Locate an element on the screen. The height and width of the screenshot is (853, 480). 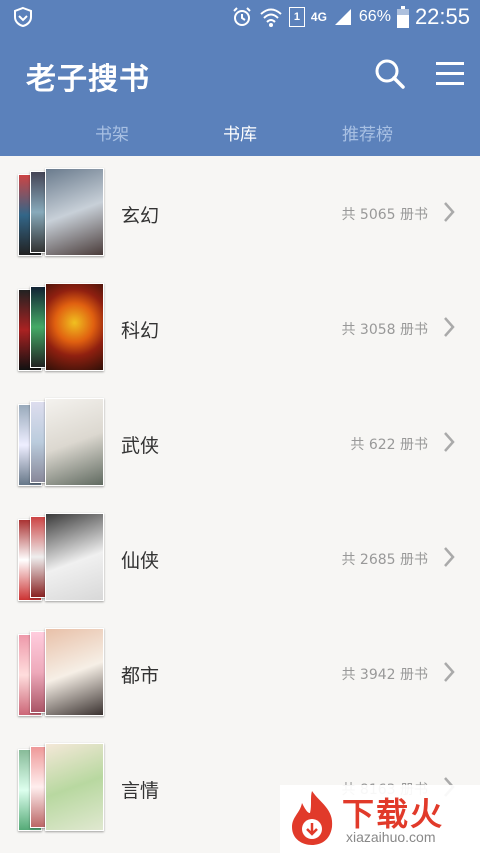
category-name: 仙侠 is located at coordinates (140, 561).